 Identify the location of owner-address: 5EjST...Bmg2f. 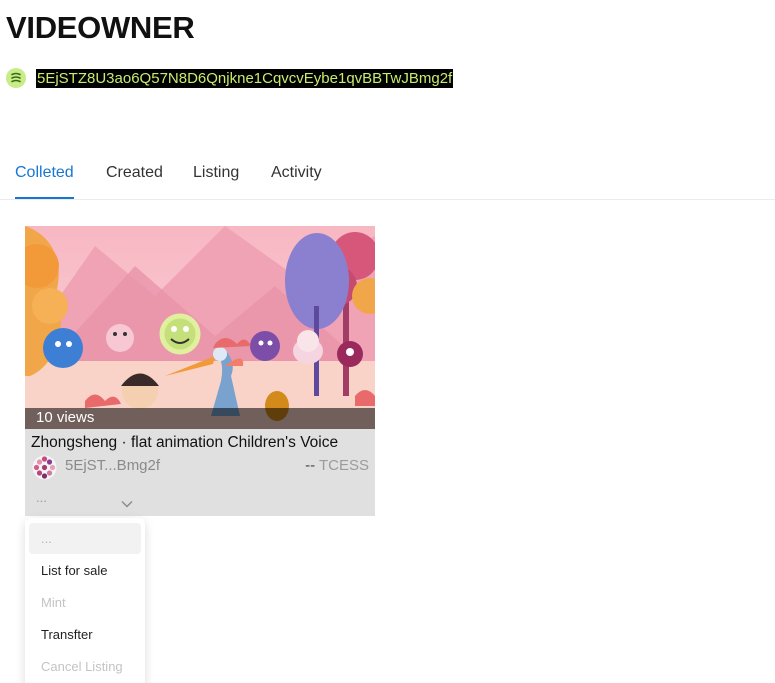
(112, 465).